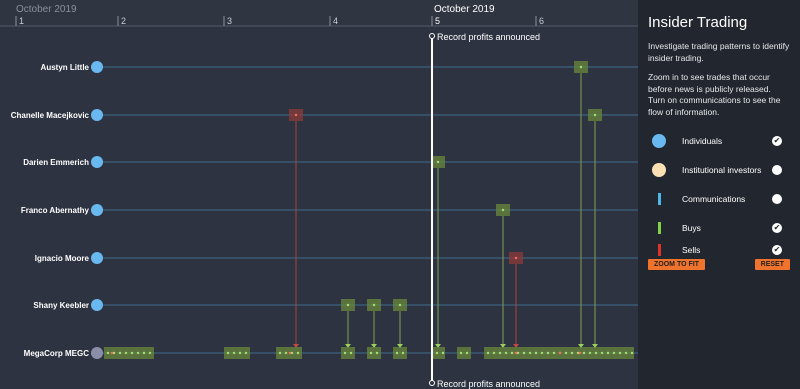 This screenshot has height=389, width=800. I want to click on buy-icon, so click(659, 227).